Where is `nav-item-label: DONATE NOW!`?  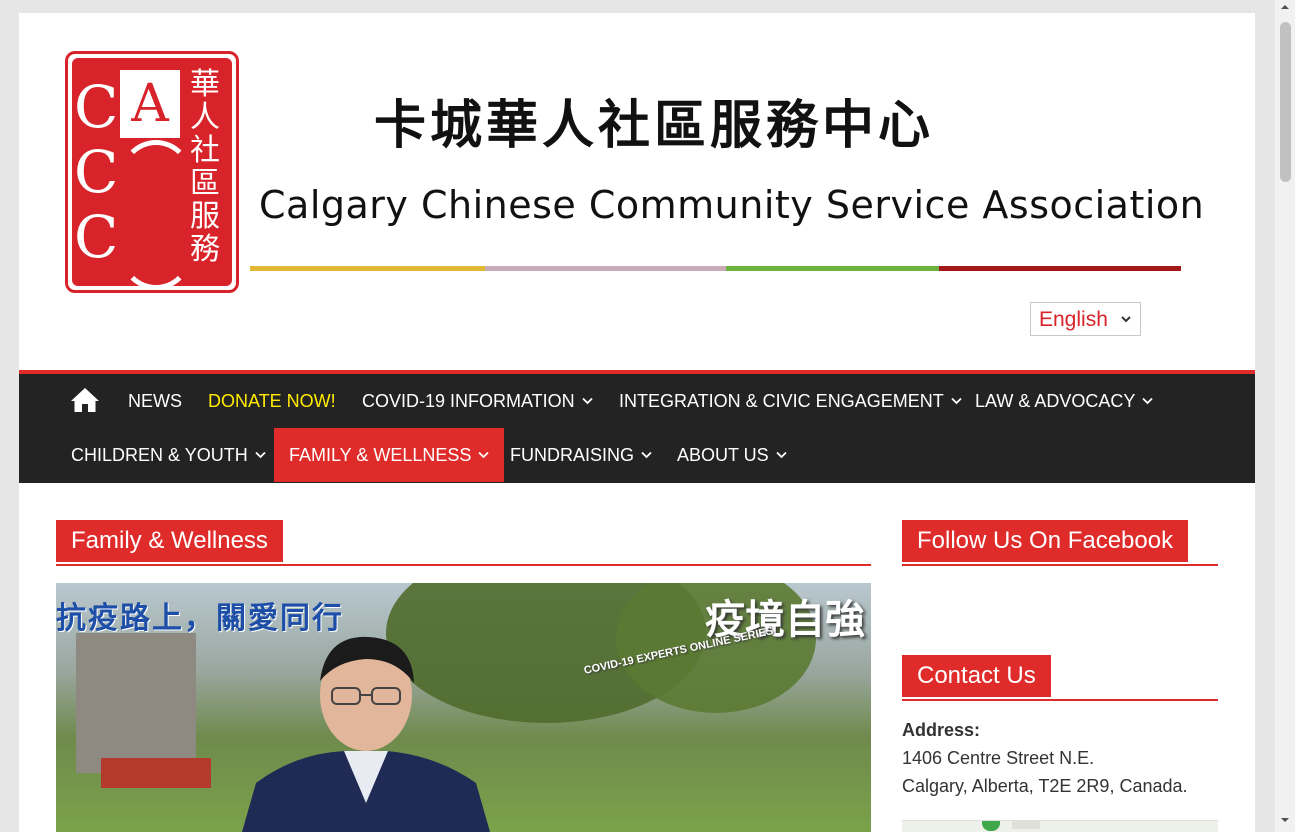 nav-item-label: DONATE NOW! is located at coordinates (272, 401).